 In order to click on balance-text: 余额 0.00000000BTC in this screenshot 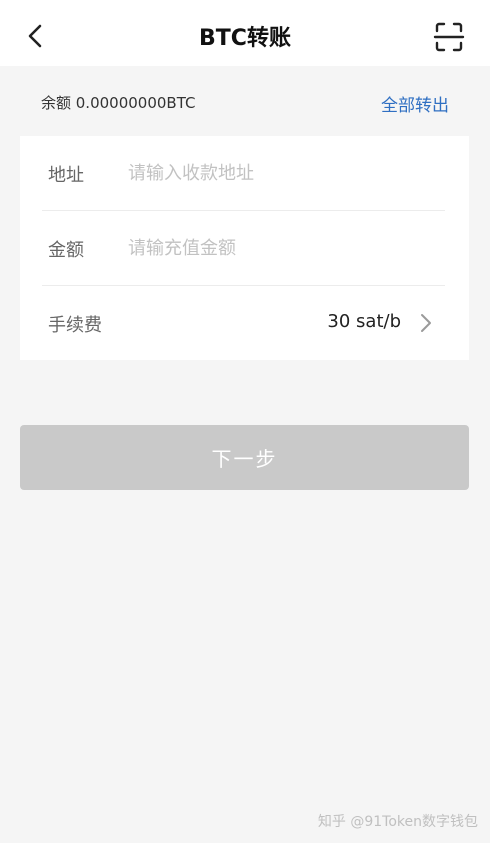, I will do `click(118, 103)`.